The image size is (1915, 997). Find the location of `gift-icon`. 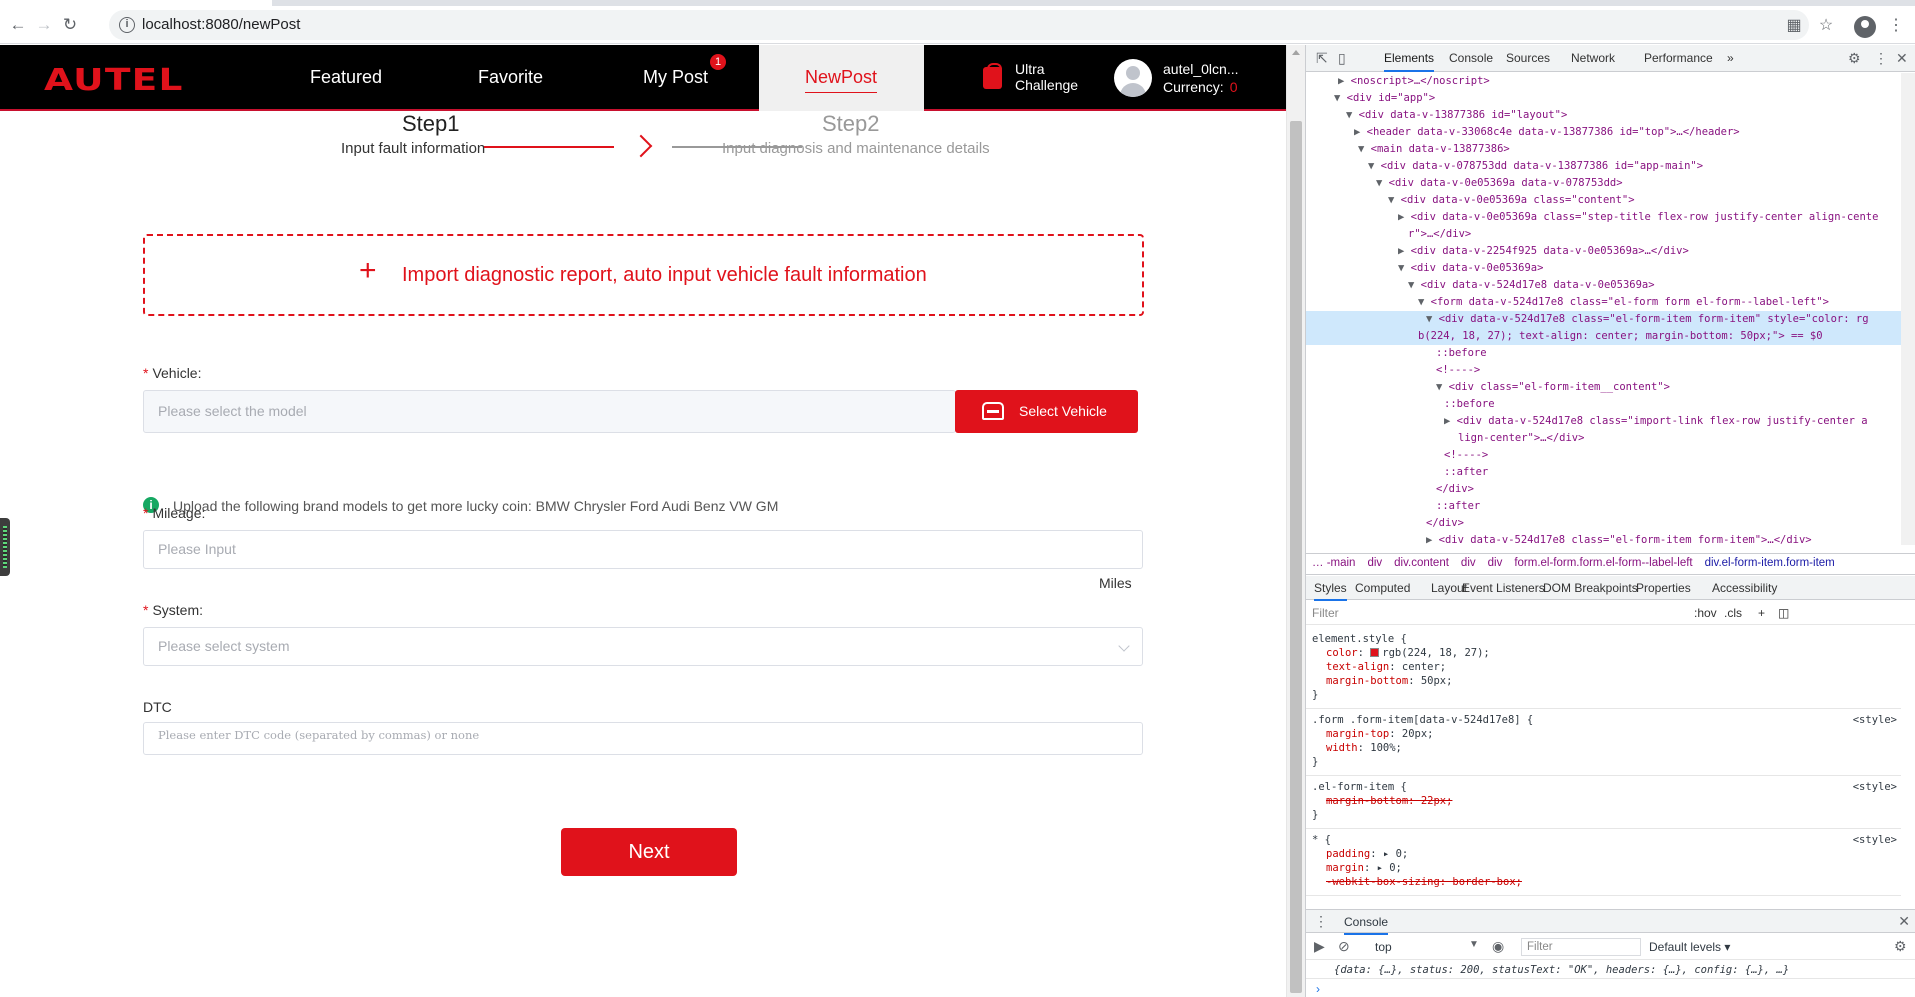

gift-icon is located at coordinates (992, 76).